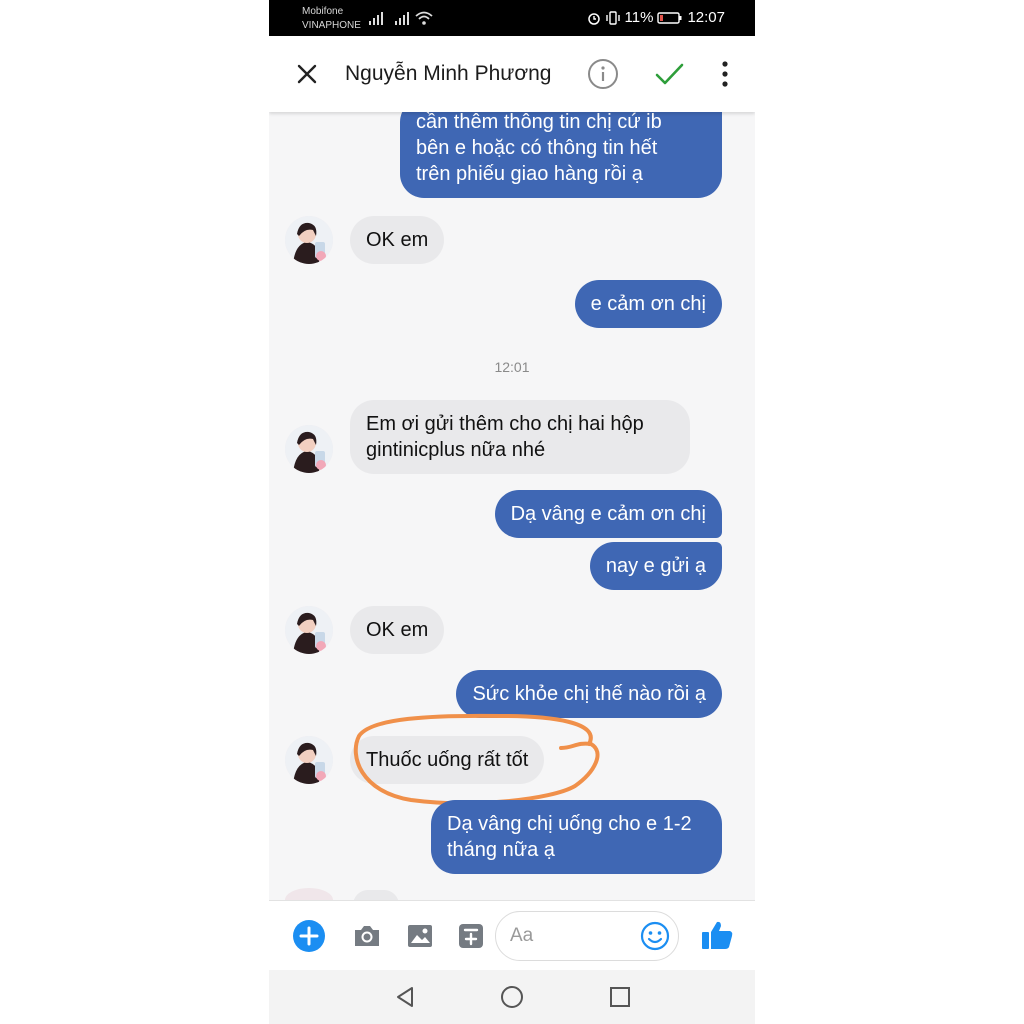  I want to click on message-out: Dạ vâng e cảm ơn chị, so click(608, 514).